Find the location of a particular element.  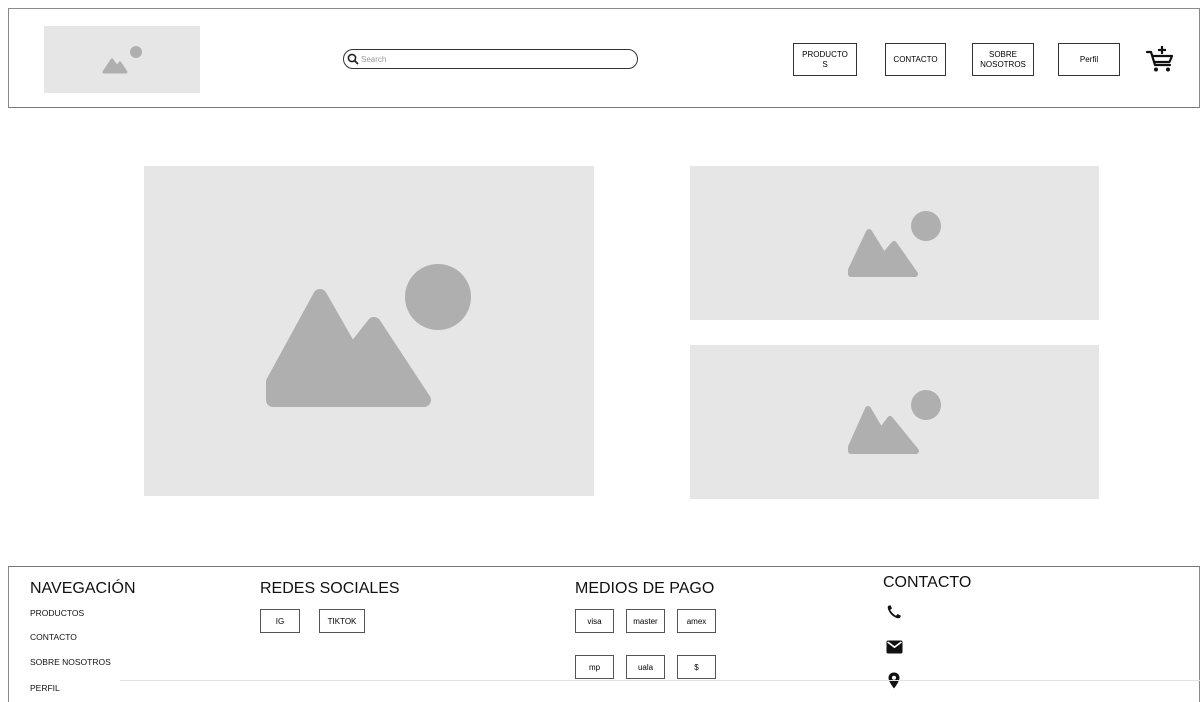

social-ig-button: IG is located at coordinates (280, 621).